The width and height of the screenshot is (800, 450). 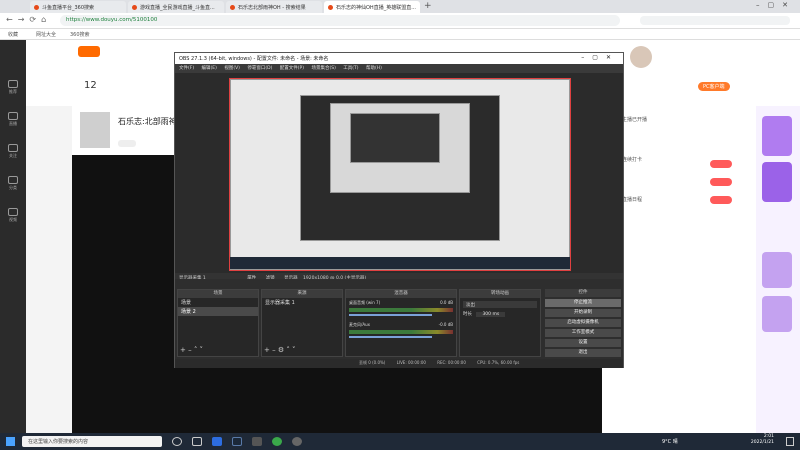 I want to click on obs-window-controls: –▢✕, so click(x=600, y=57).